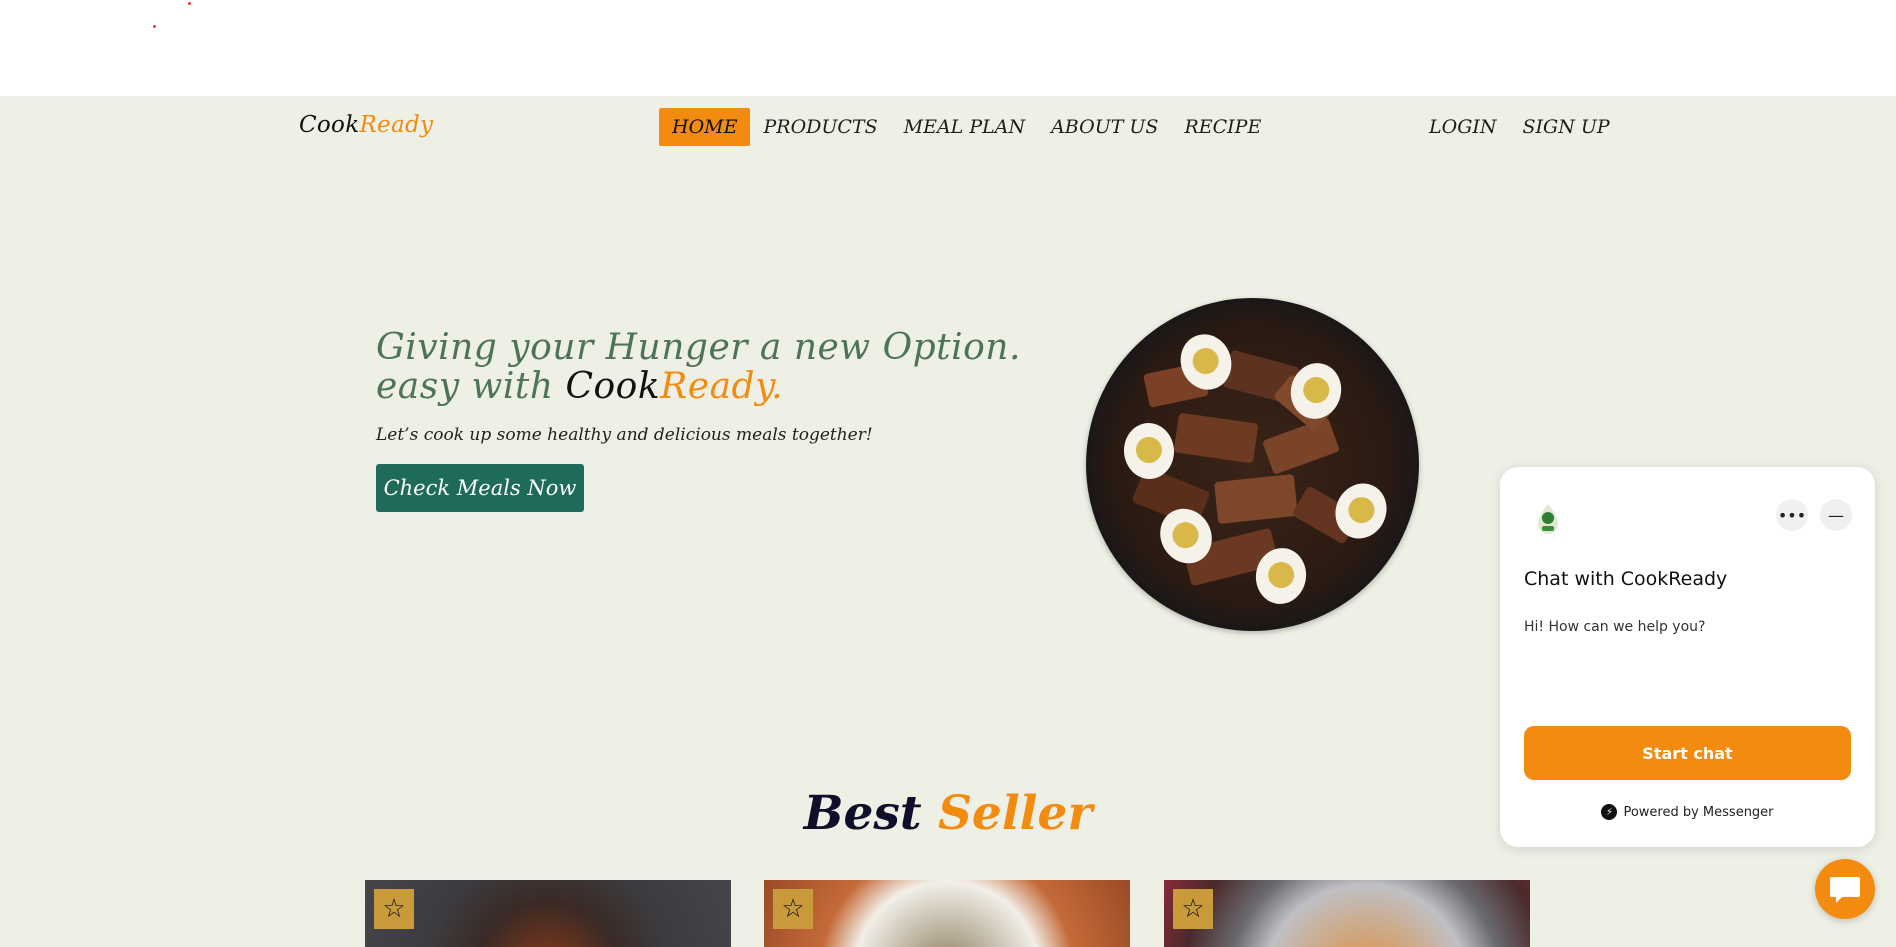  Describe the element at coordinates (1548, 519) in the screenshot. I see `chat-avatar` at that location.